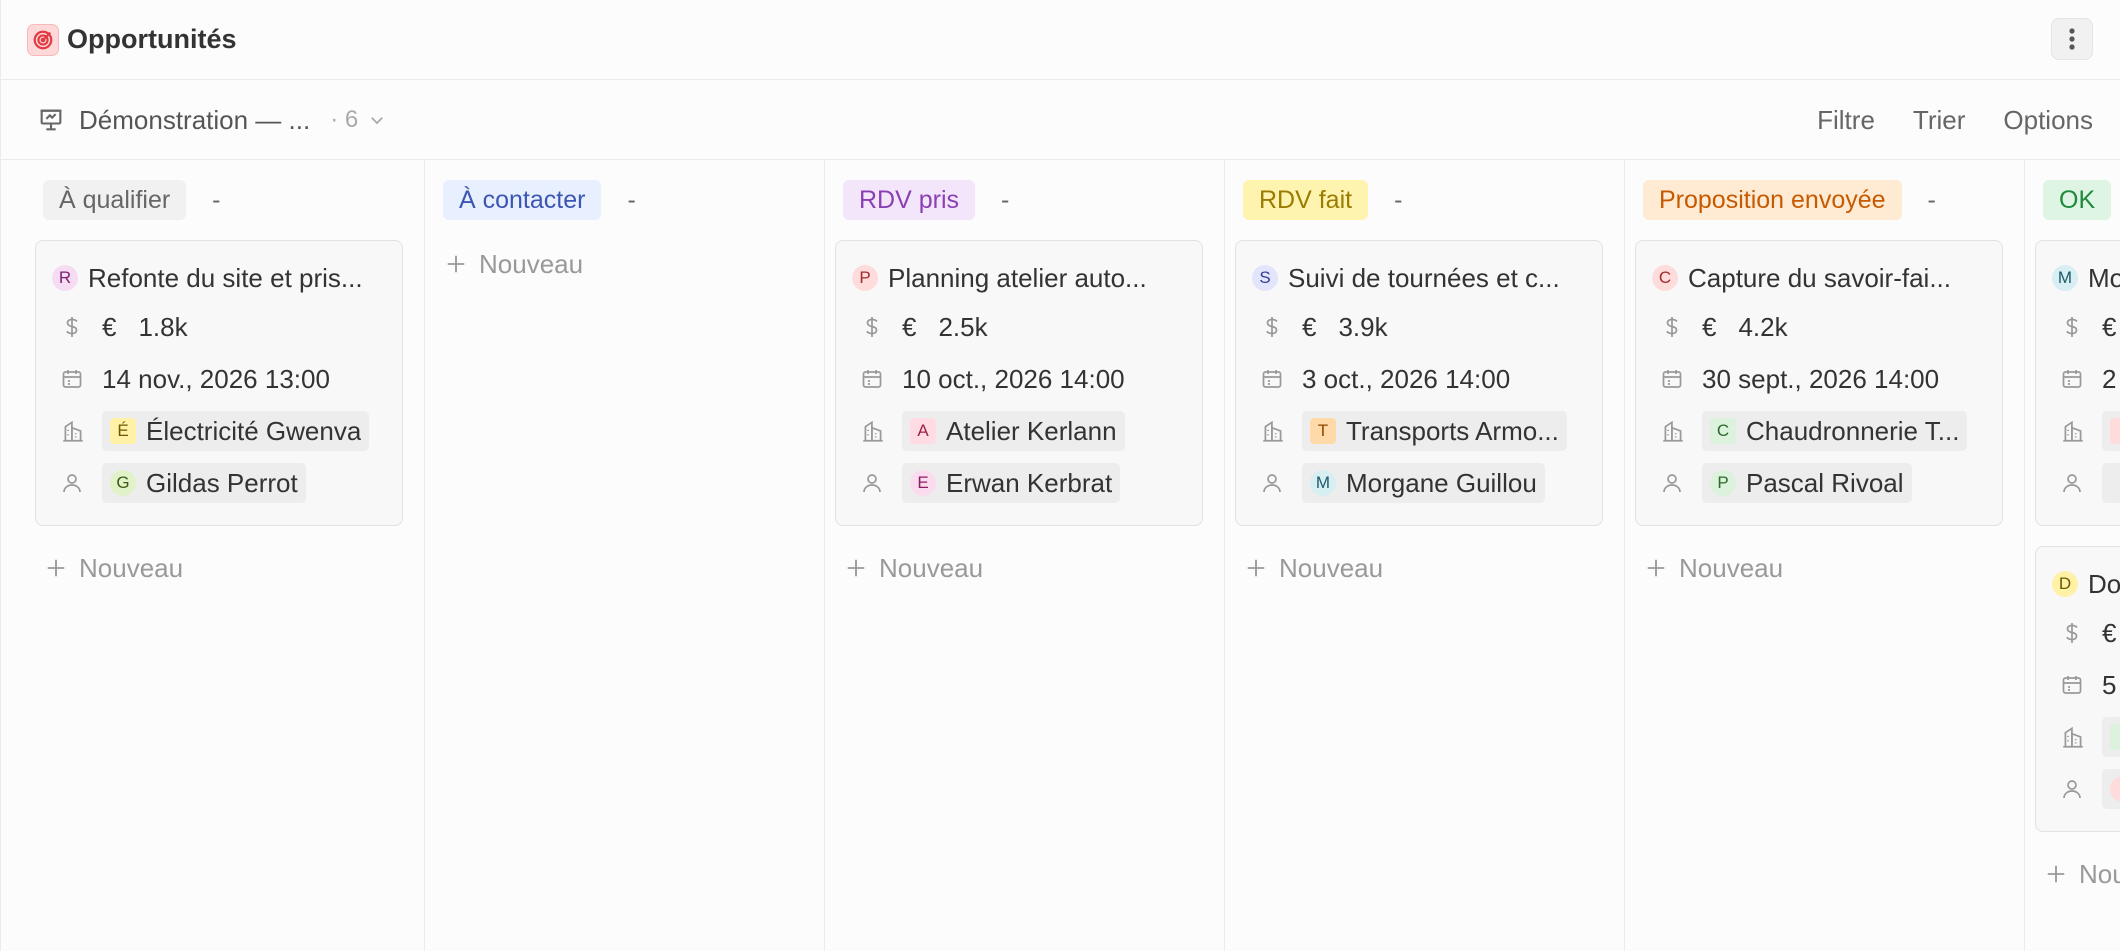 The image size is (2120, 951). What do you see at coordinates (1027, 327) in the screenshot?
I see `amount-field: € 2.5k` at bounding box center [1027, 327].